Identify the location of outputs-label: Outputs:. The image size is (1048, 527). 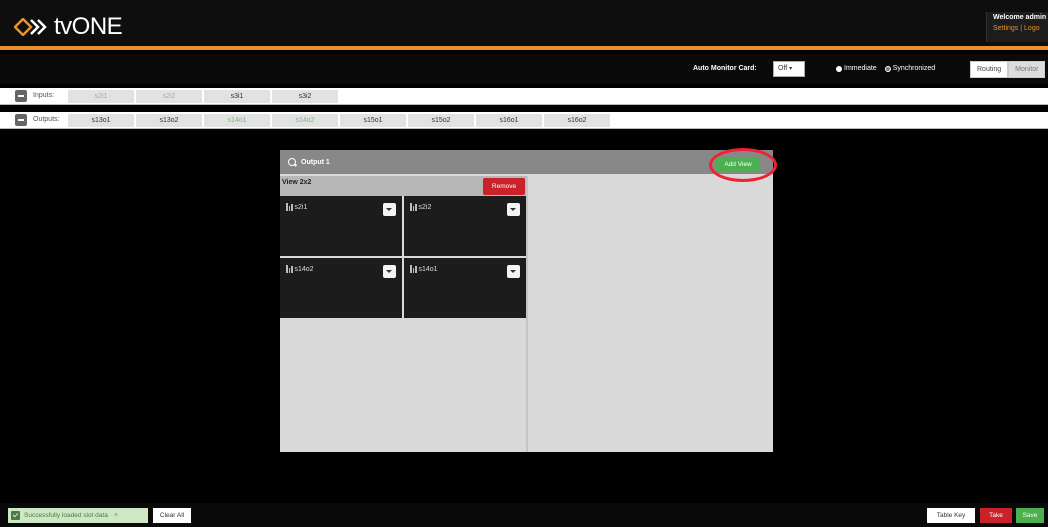
(46, 119).